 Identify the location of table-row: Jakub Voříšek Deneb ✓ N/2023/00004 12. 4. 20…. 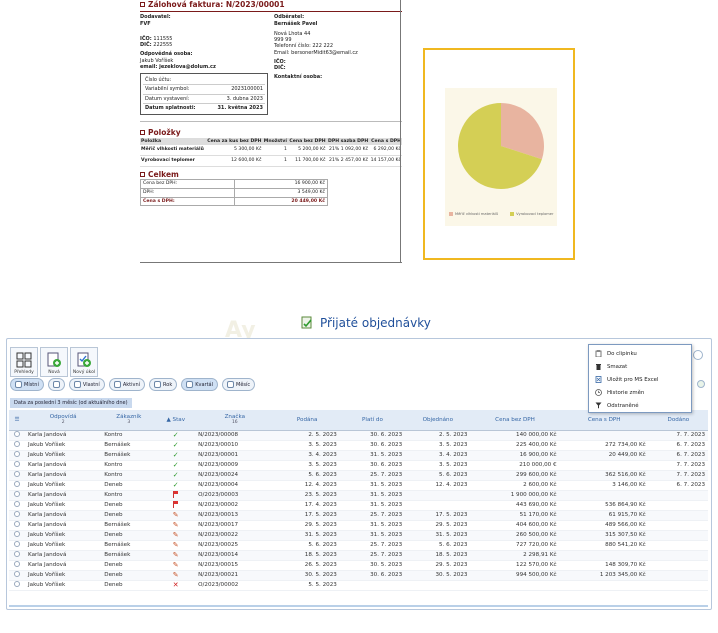
(358, 485).